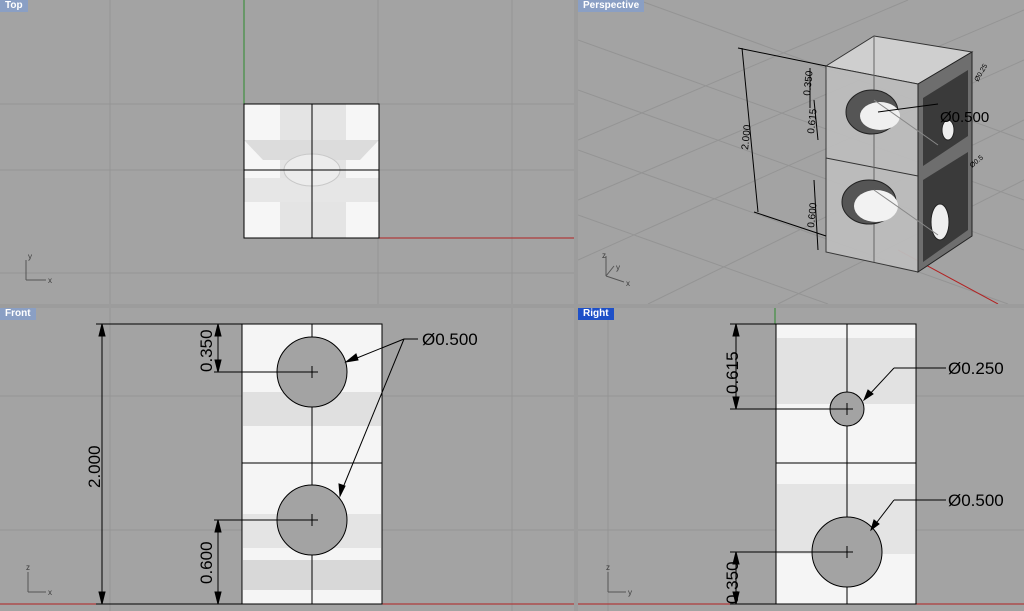 This screenshot has width=1024, height=611. I want to click on axis-triad-front: x z, so click(39, 580).